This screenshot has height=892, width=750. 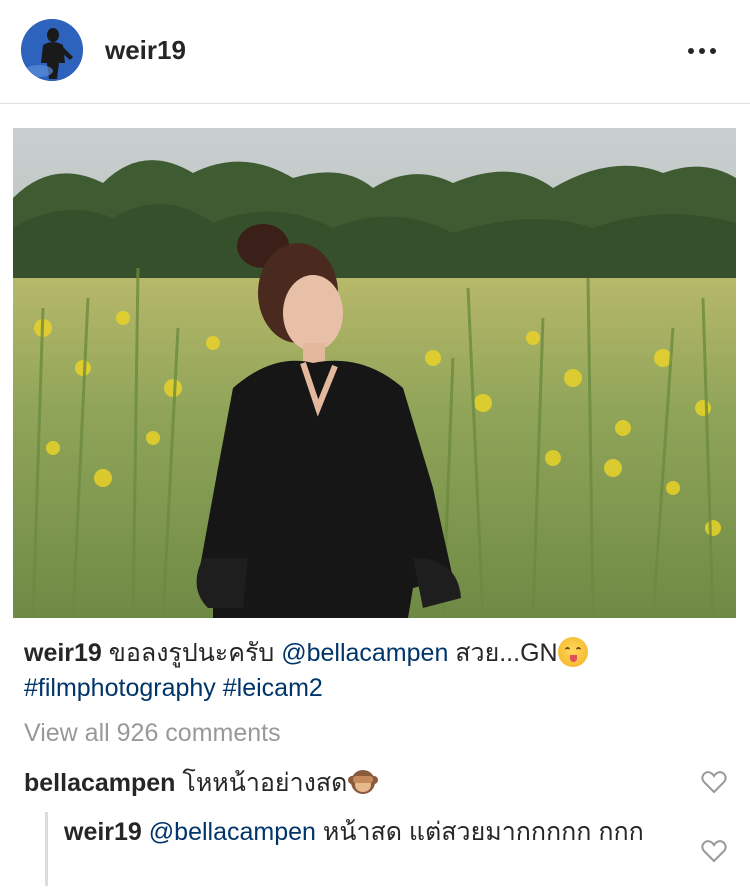 I want to click on more-options-icon, so click(x=706, y=51).